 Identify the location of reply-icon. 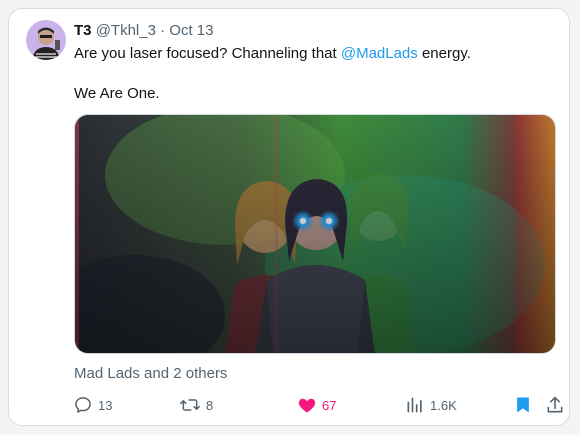
(83, 405).